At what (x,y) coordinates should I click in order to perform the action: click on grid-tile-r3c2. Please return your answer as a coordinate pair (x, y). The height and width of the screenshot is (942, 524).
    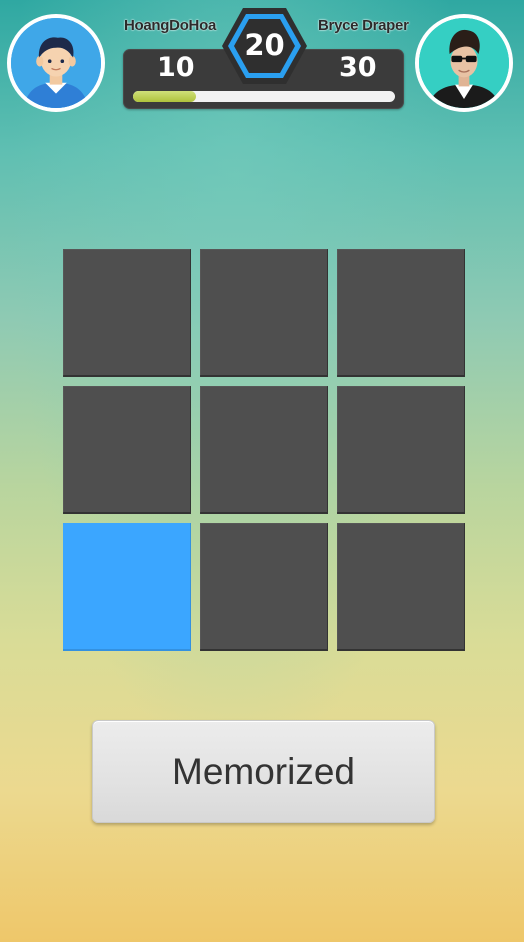
    Looking at the image, I should click on (264, 587).